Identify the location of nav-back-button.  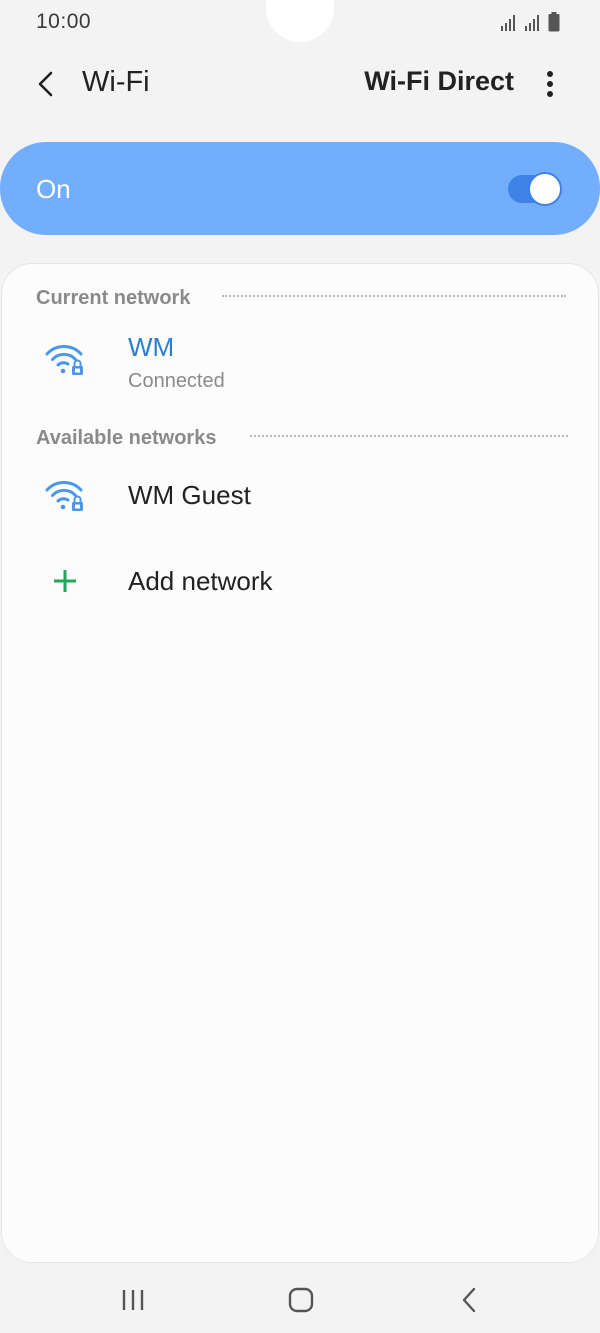
(469, 1300).